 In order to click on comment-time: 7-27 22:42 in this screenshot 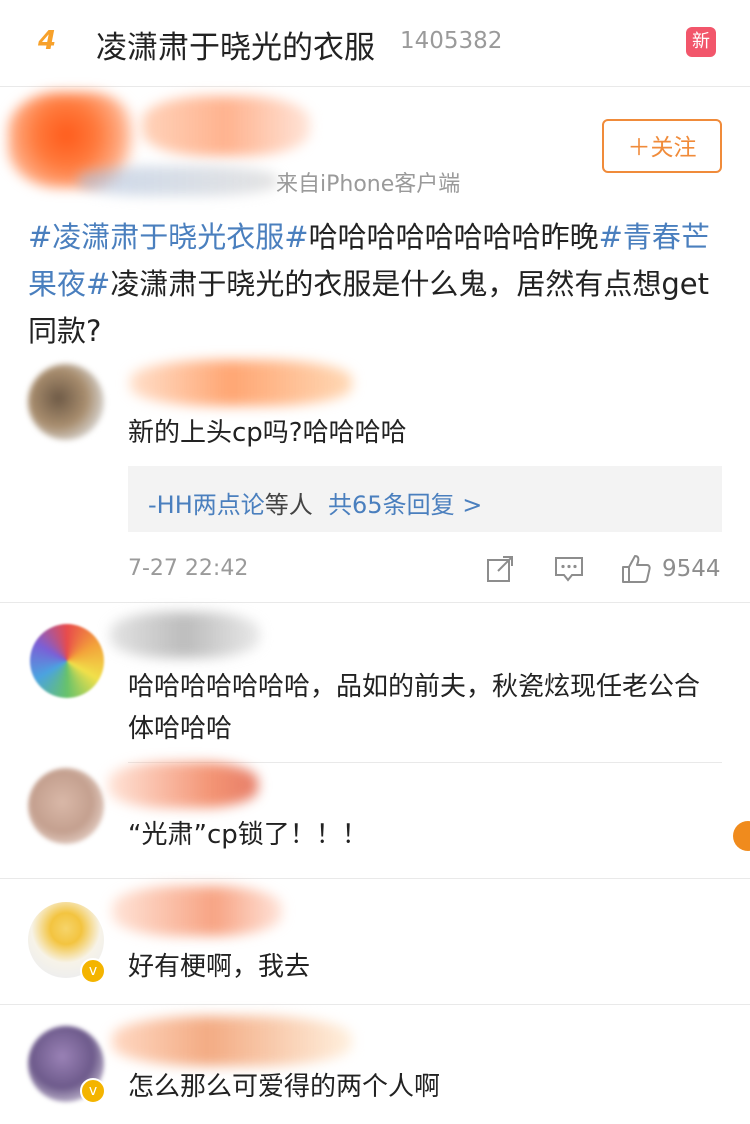, I will do `click(188, 568)`.